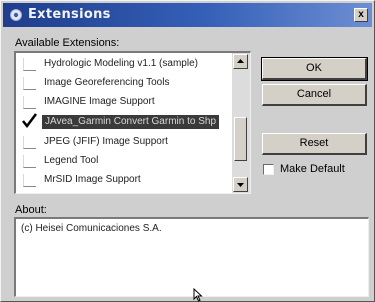 The width and height of the screenshot is (375, 302). Describe the element at coordinates (268, 169) in the screenshot. I see `make-default-checkbox` at that location.